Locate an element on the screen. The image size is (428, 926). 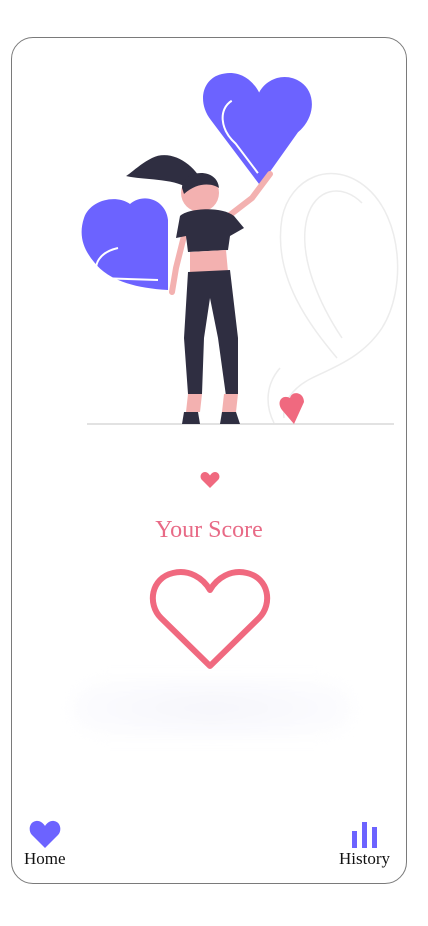
score-label: Your Score is located at coordinates (209, 530).